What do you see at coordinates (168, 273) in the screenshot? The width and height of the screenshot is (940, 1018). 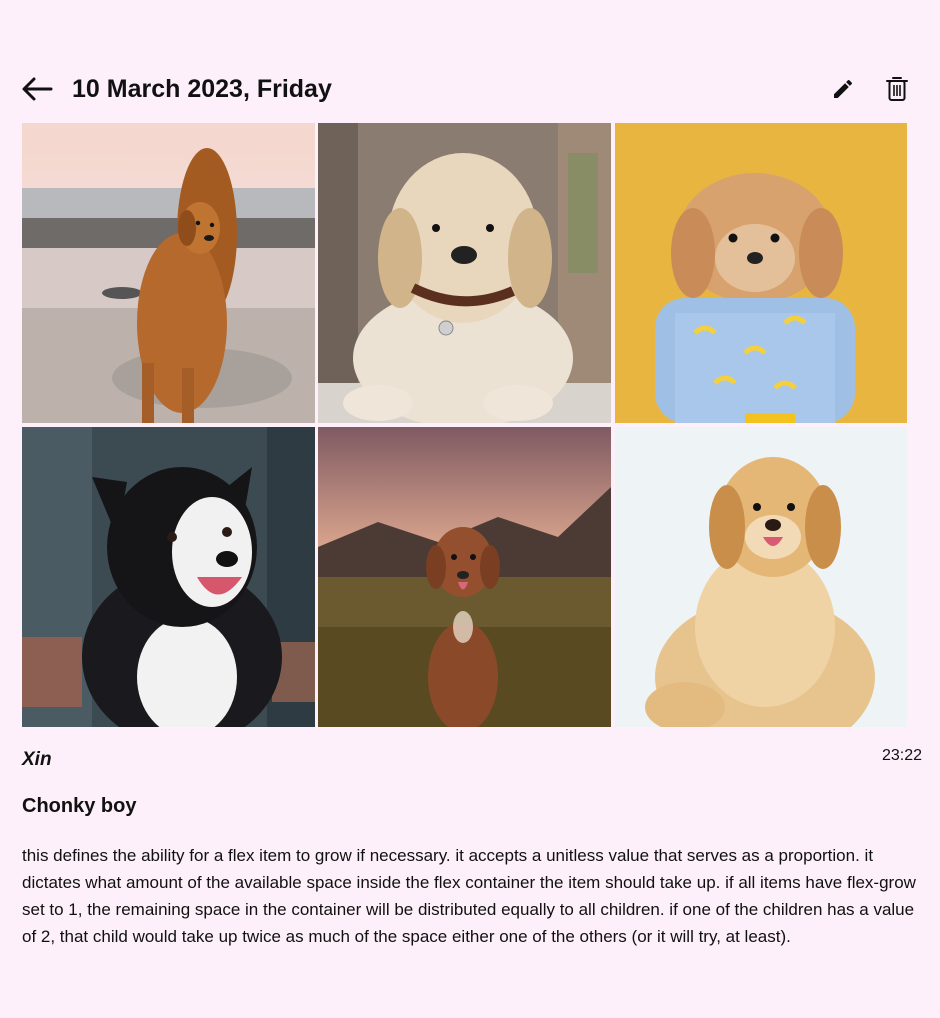 I see `photo-dog-beach` at bounding box center [168, 273].